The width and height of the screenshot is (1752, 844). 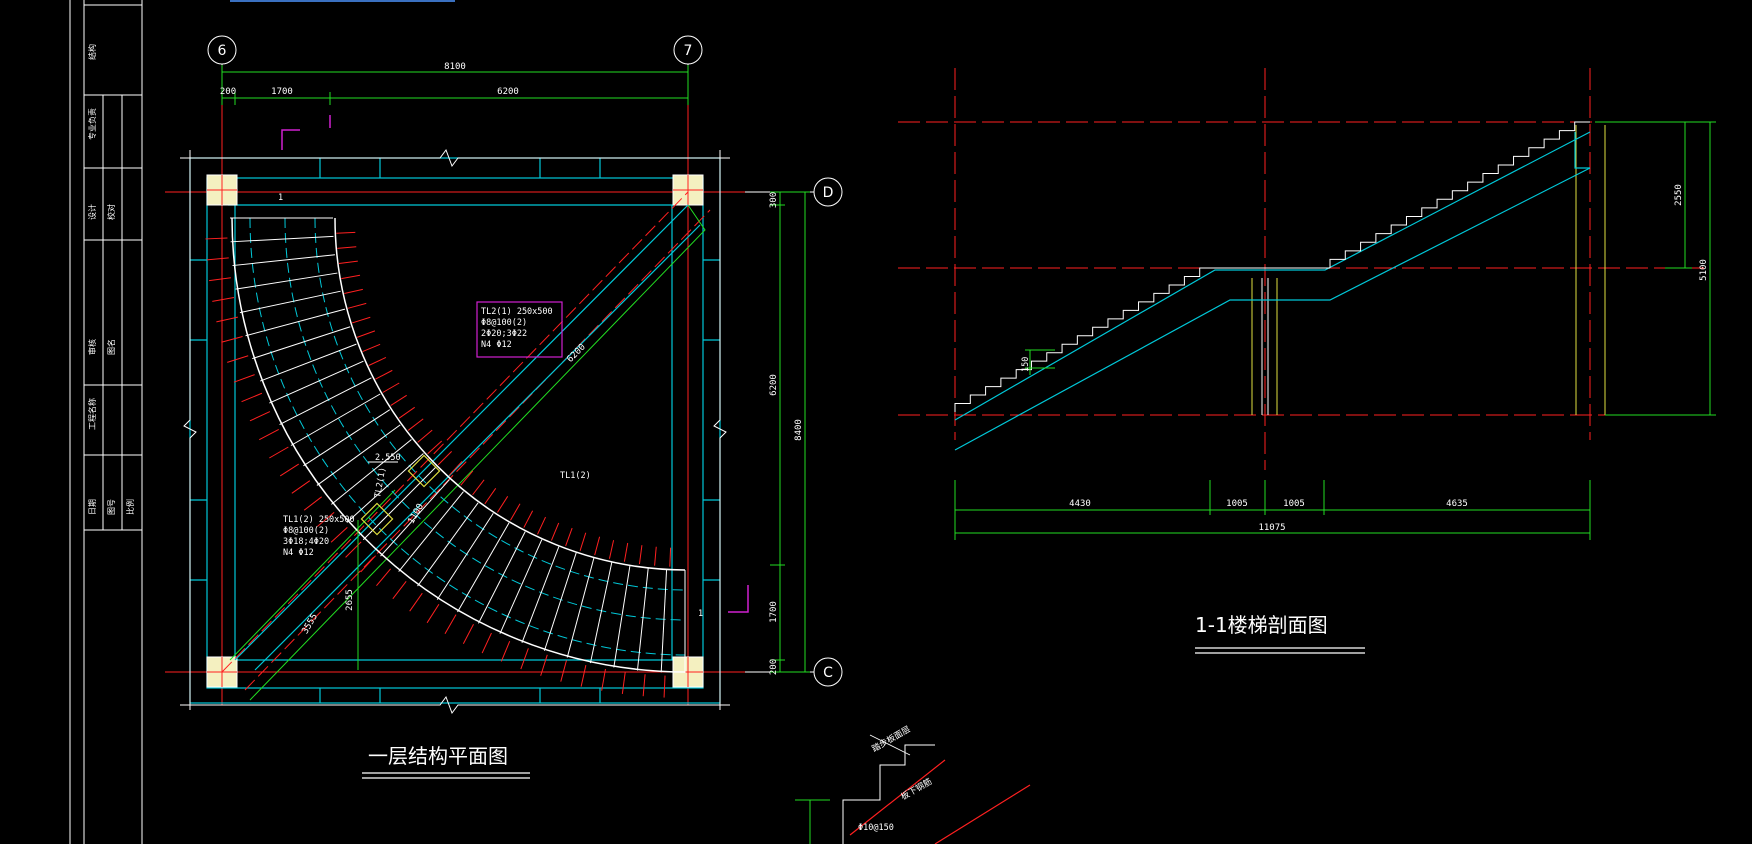 What do you see at coordinates (504, 323) in the screenshot?
I see `tl2-note-line-2: Φ8@100(2)` at bounding box center [504, 323].